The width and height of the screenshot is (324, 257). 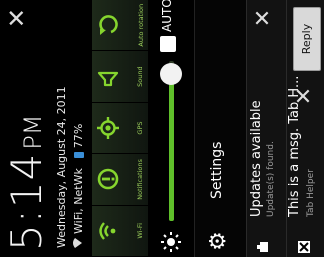 I want to click on toggle-wifi-label: Wi-Fi, so click(x=140, y=231).